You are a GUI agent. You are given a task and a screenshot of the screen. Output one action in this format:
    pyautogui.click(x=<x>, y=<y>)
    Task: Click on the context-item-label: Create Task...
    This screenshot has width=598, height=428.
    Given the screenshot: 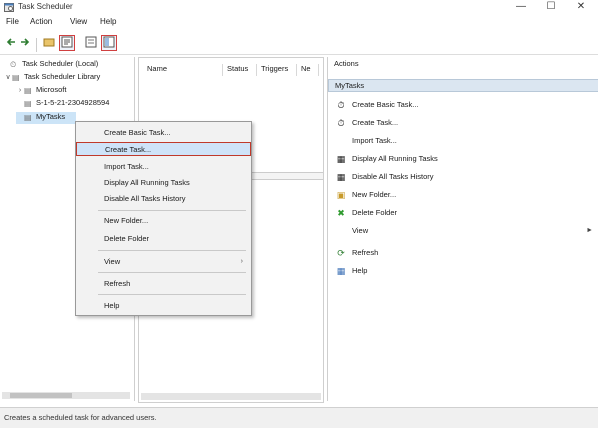 What is the action you would take?
    pyautogui.click(x=128, y=149)
    